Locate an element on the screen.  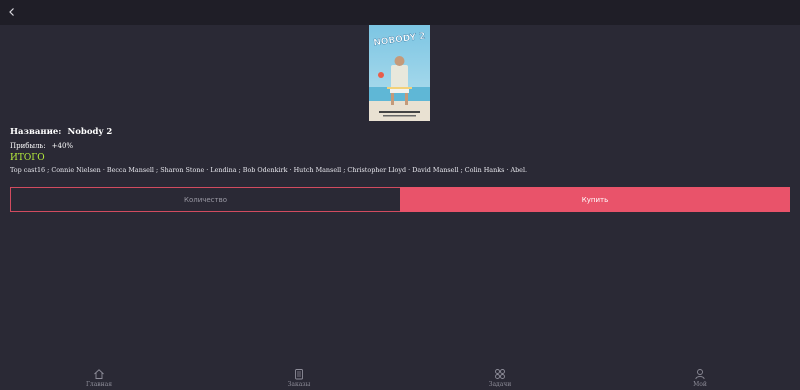
profit-row: Прибыль: +40% is located at coordinates (400, 146).